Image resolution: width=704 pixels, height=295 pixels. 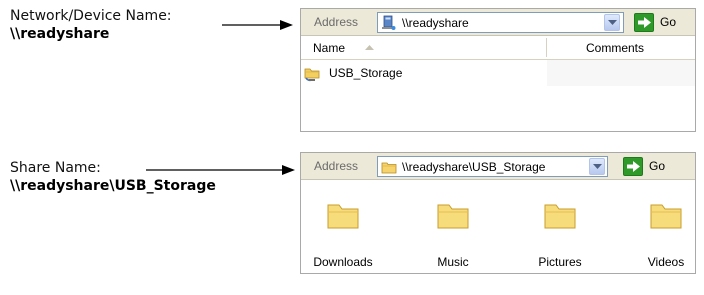 I want to click on folder-item-pictures: Pictures, so click(x=560, y=230).